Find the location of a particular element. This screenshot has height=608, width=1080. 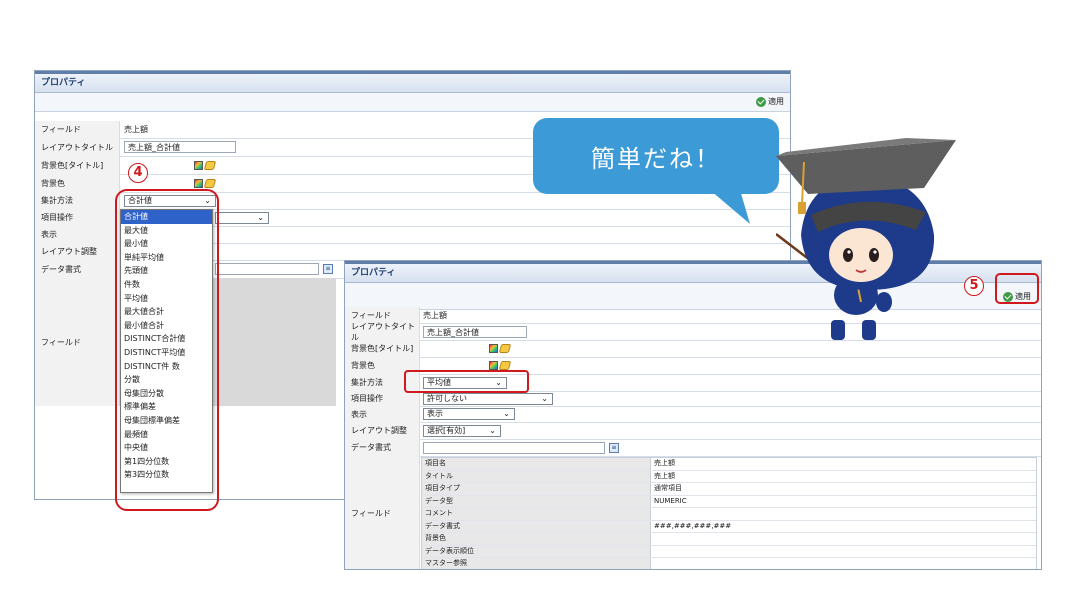

p2-item-op-cell: 許可しない ⌄ is located at coordinates (486, 398).